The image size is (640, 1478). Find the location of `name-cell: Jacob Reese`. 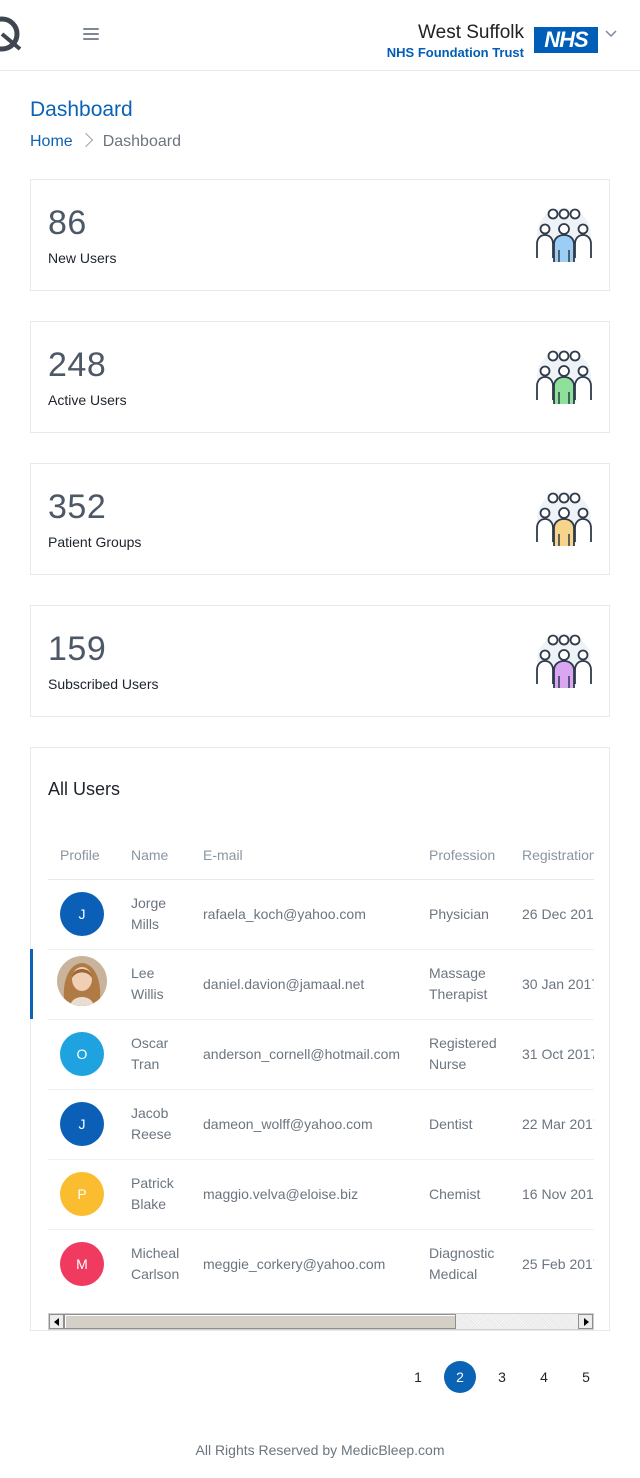

name-cell: Jacob Reese is located at coordinates (155, 1124).